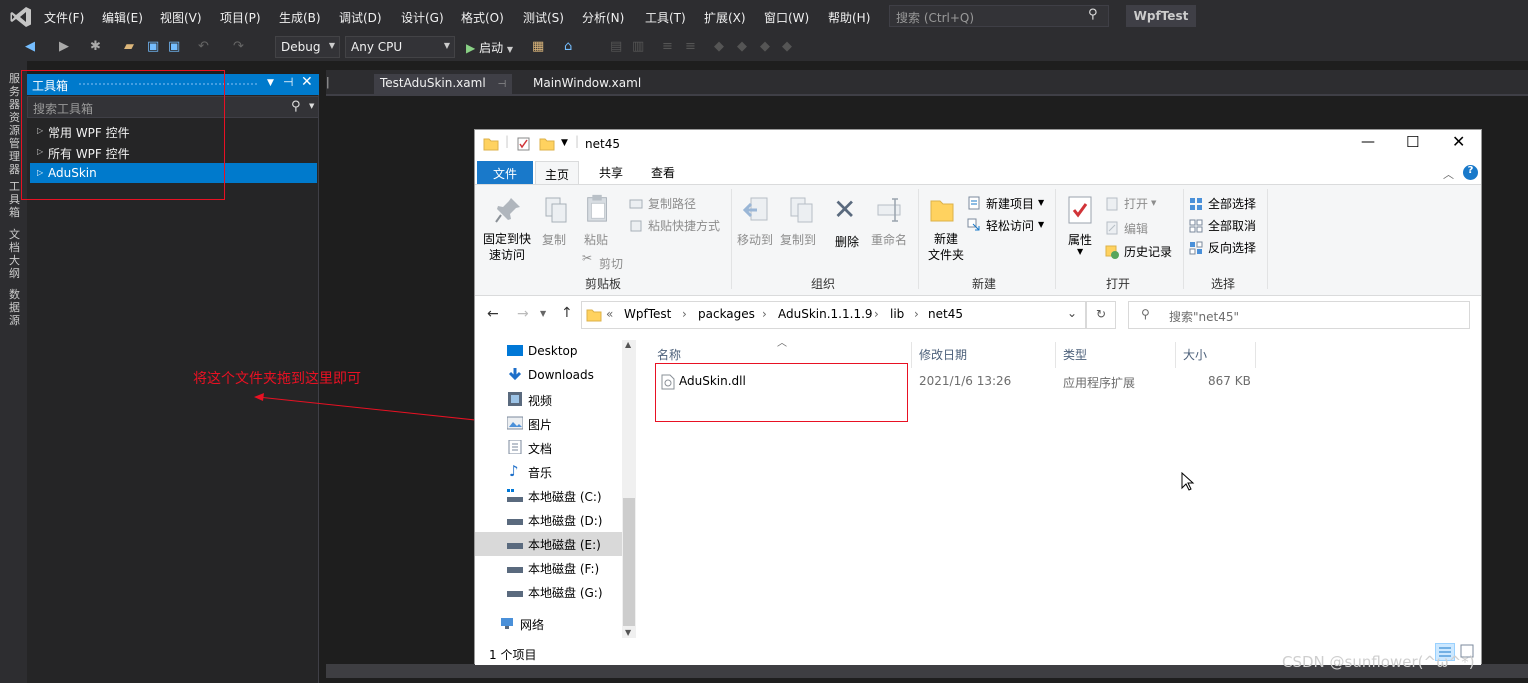  I want to click on breadcrumb-net45: net45, so click(945, 314).